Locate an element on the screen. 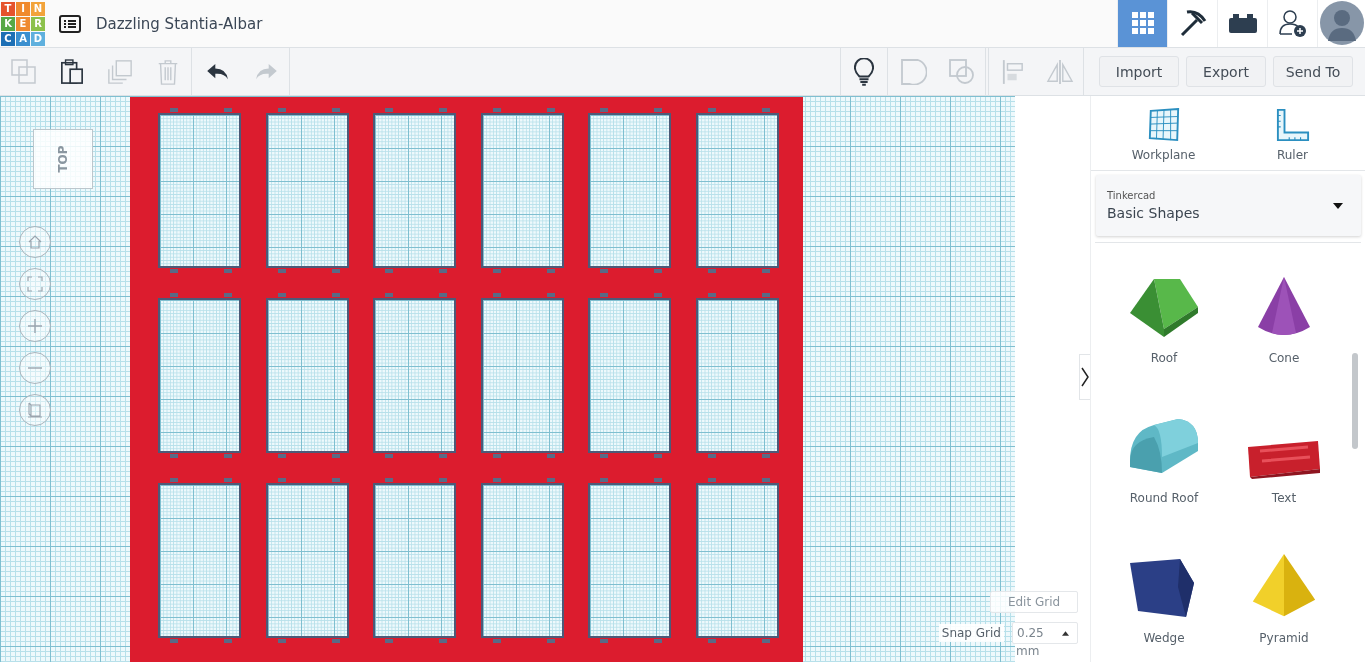 The width and height of the screenshot is (1365, 662). export-action-button: Send To is located at coordinates (1313, 71).